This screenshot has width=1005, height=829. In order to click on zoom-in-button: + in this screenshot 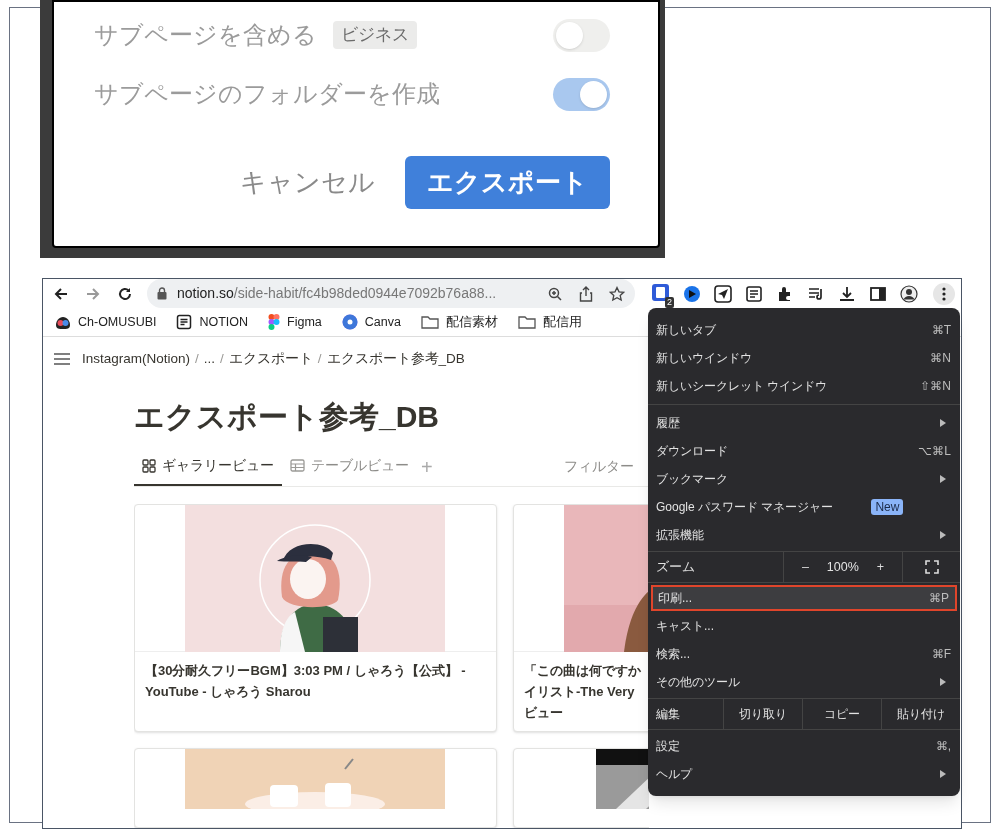, I will do `click(880, 567)`.